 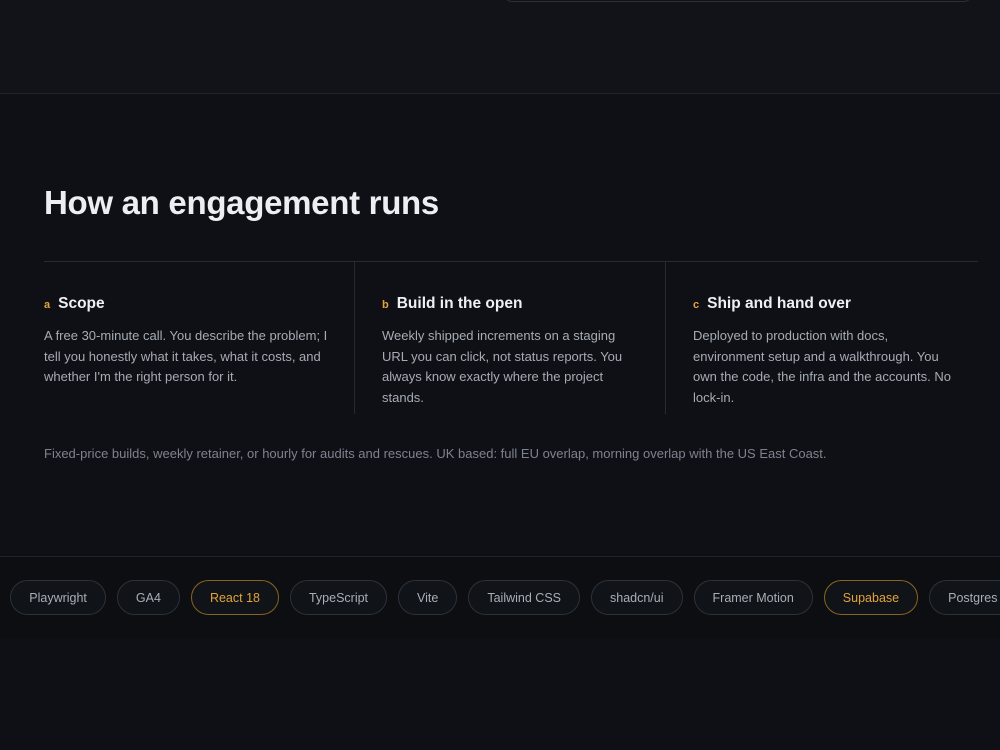 What do you see at coordinates (753, 597) in the screenshot?
I see `tech-pill: Framer Motion` at bounding box center [753, 597].